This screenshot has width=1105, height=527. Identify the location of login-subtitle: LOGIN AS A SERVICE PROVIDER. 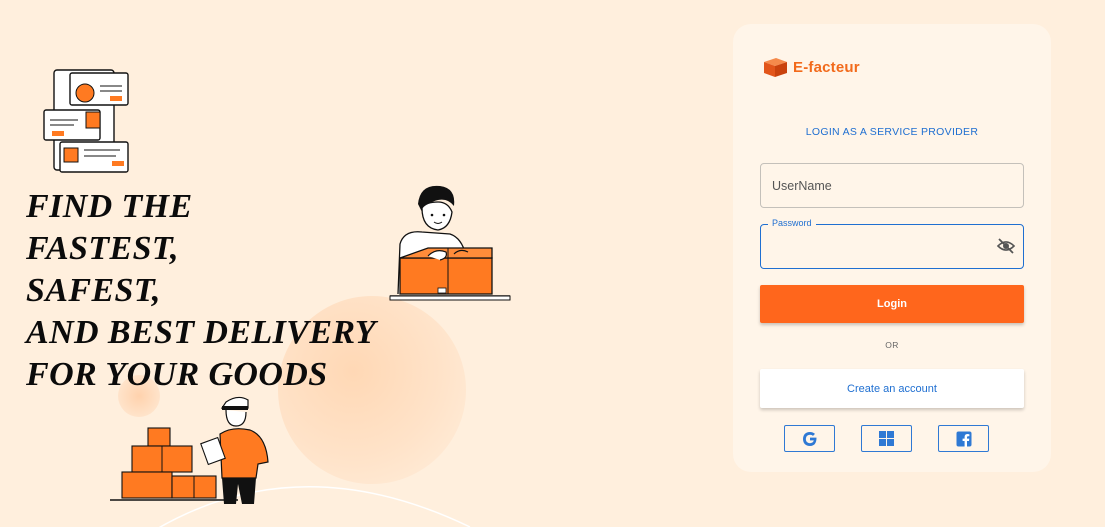
(892, 132).